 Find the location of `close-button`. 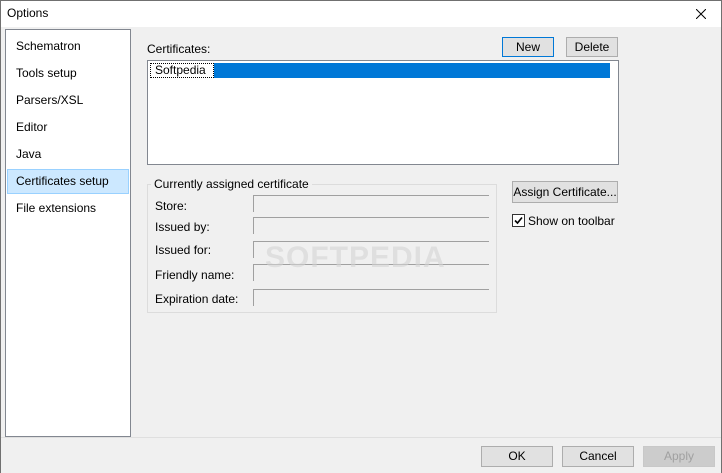

close-button is located at coordinates (701, 14).